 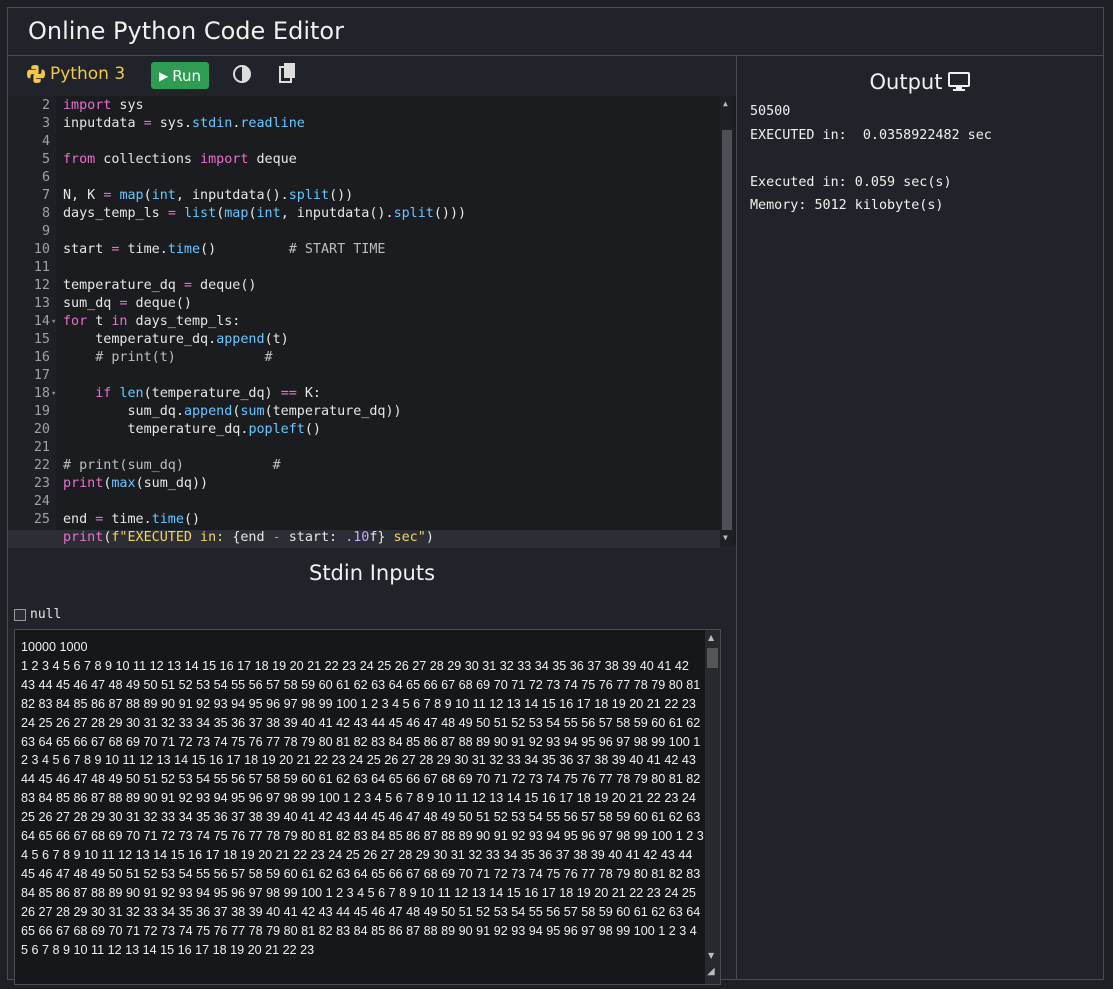 What do you see at coordinates (41, 357) in the screenshot?
I see `line-number: 16` at bounding box center [41, 357].